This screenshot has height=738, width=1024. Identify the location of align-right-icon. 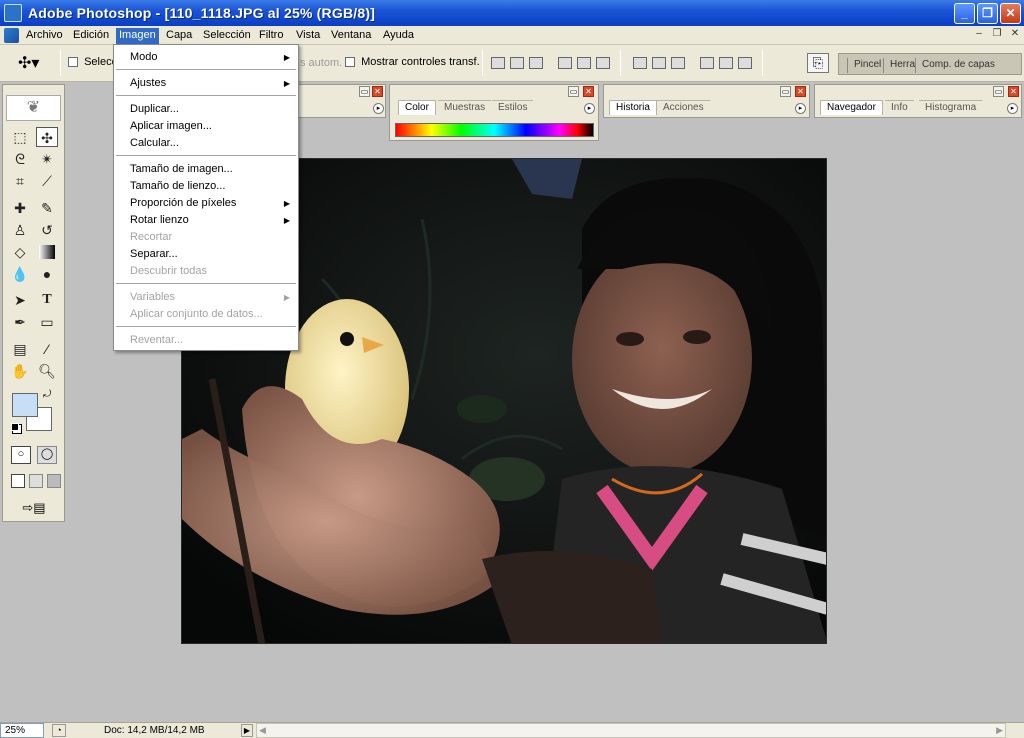
(603, 63).